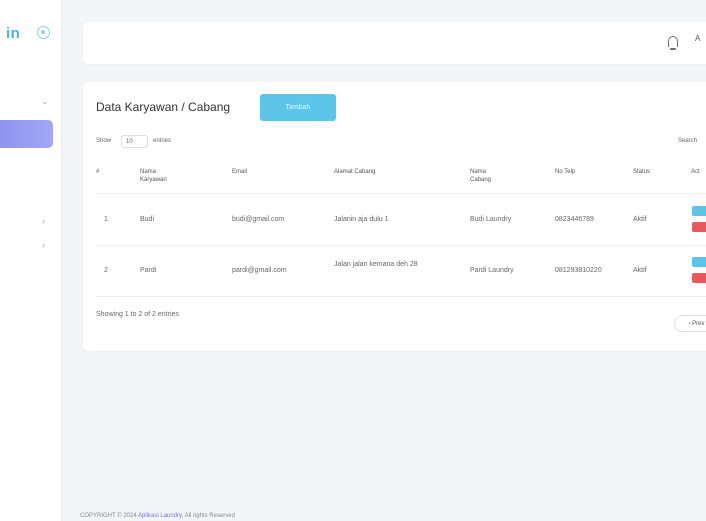  What do you see at coordinates (688, 141) in the screenshot?
I see `search-label: Search` at bounding box center [688, 141].